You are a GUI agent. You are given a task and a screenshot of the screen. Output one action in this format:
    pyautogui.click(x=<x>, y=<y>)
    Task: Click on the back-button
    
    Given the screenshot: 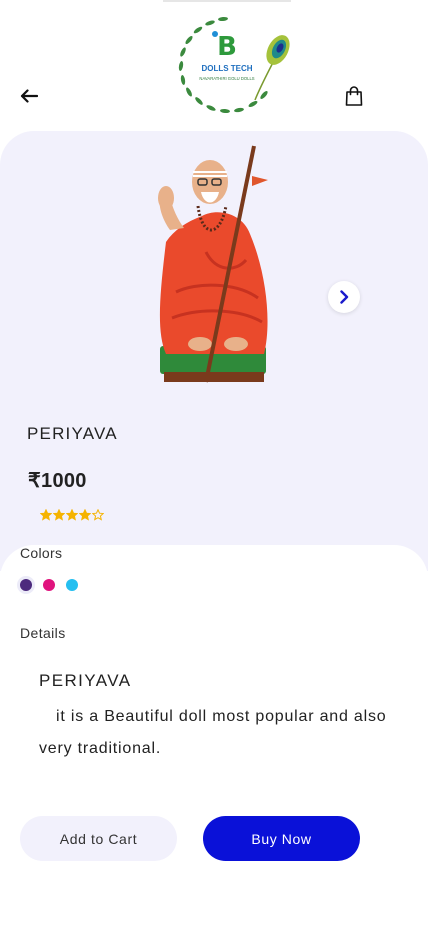 What is the action you would take?
    pyautogui.click(x=29, y=96)
    